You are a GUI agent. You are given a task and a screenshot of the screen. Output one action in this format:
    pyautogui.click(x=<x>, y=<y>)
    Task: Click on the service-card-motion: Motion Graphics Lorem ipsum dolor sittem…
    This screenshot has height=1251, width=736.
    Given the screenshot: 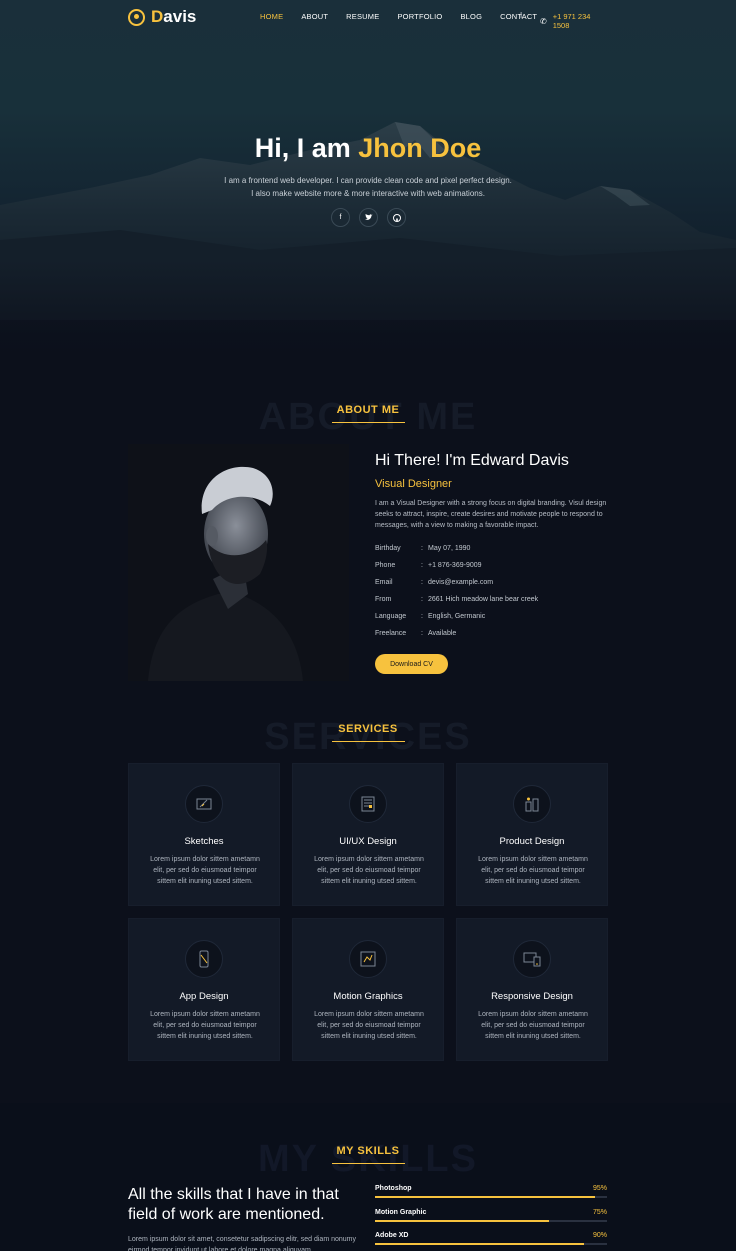 What is the action you would take?
    pyautogui.click(x=368, y=989)
    